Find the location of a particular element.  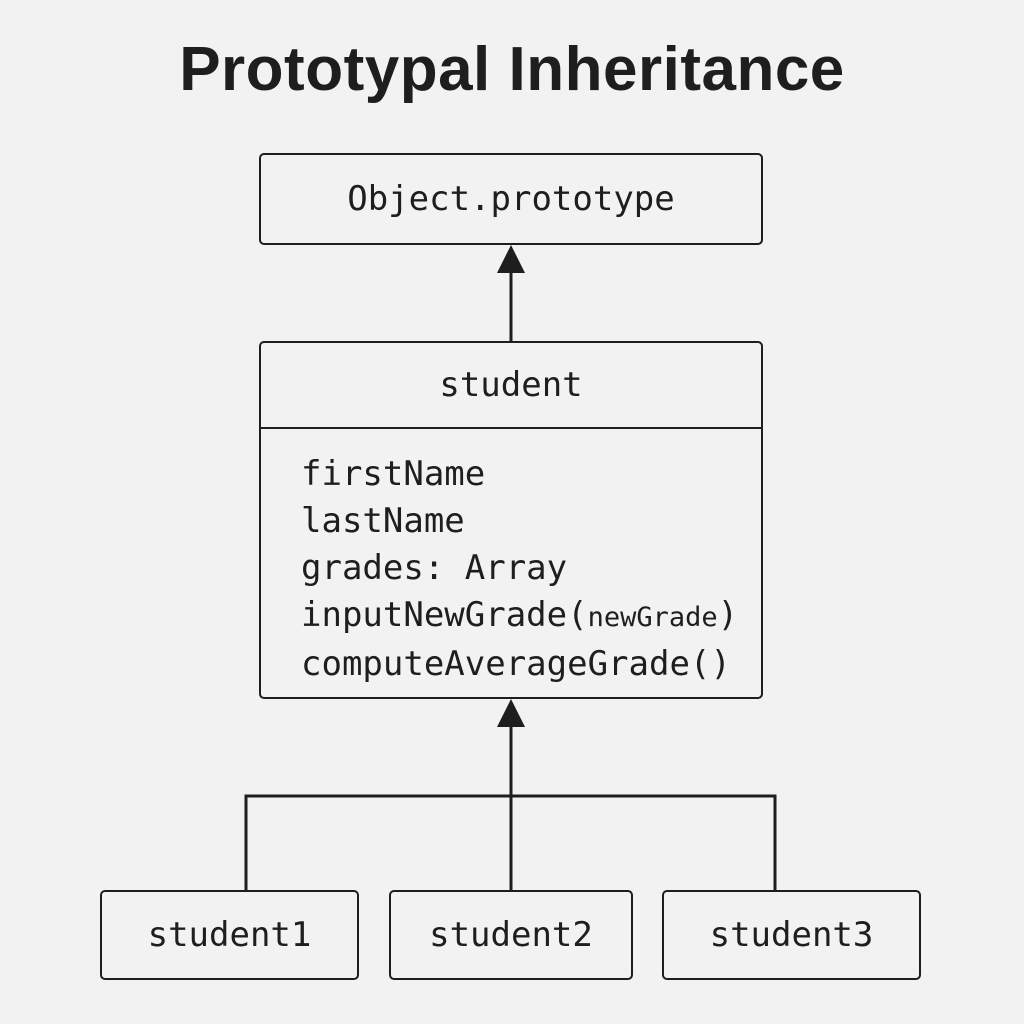

member-item: lastName is located at coordinates (531, 521).